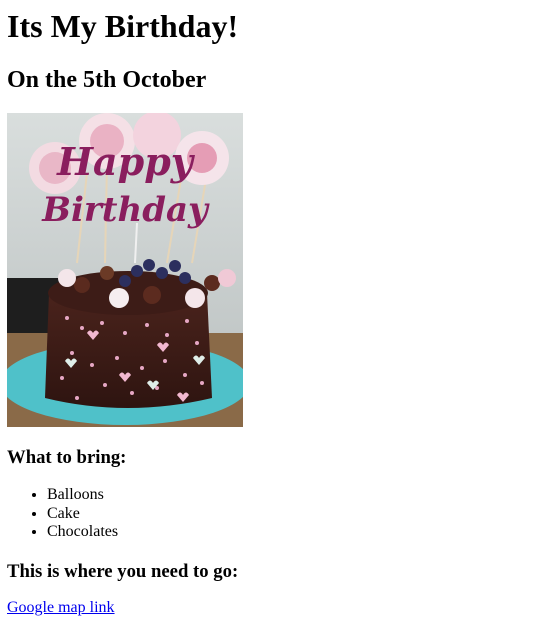  Describe the element at coordinates (61, 608) in the screenshot. I see `google-map-link: Google map link` at that location.